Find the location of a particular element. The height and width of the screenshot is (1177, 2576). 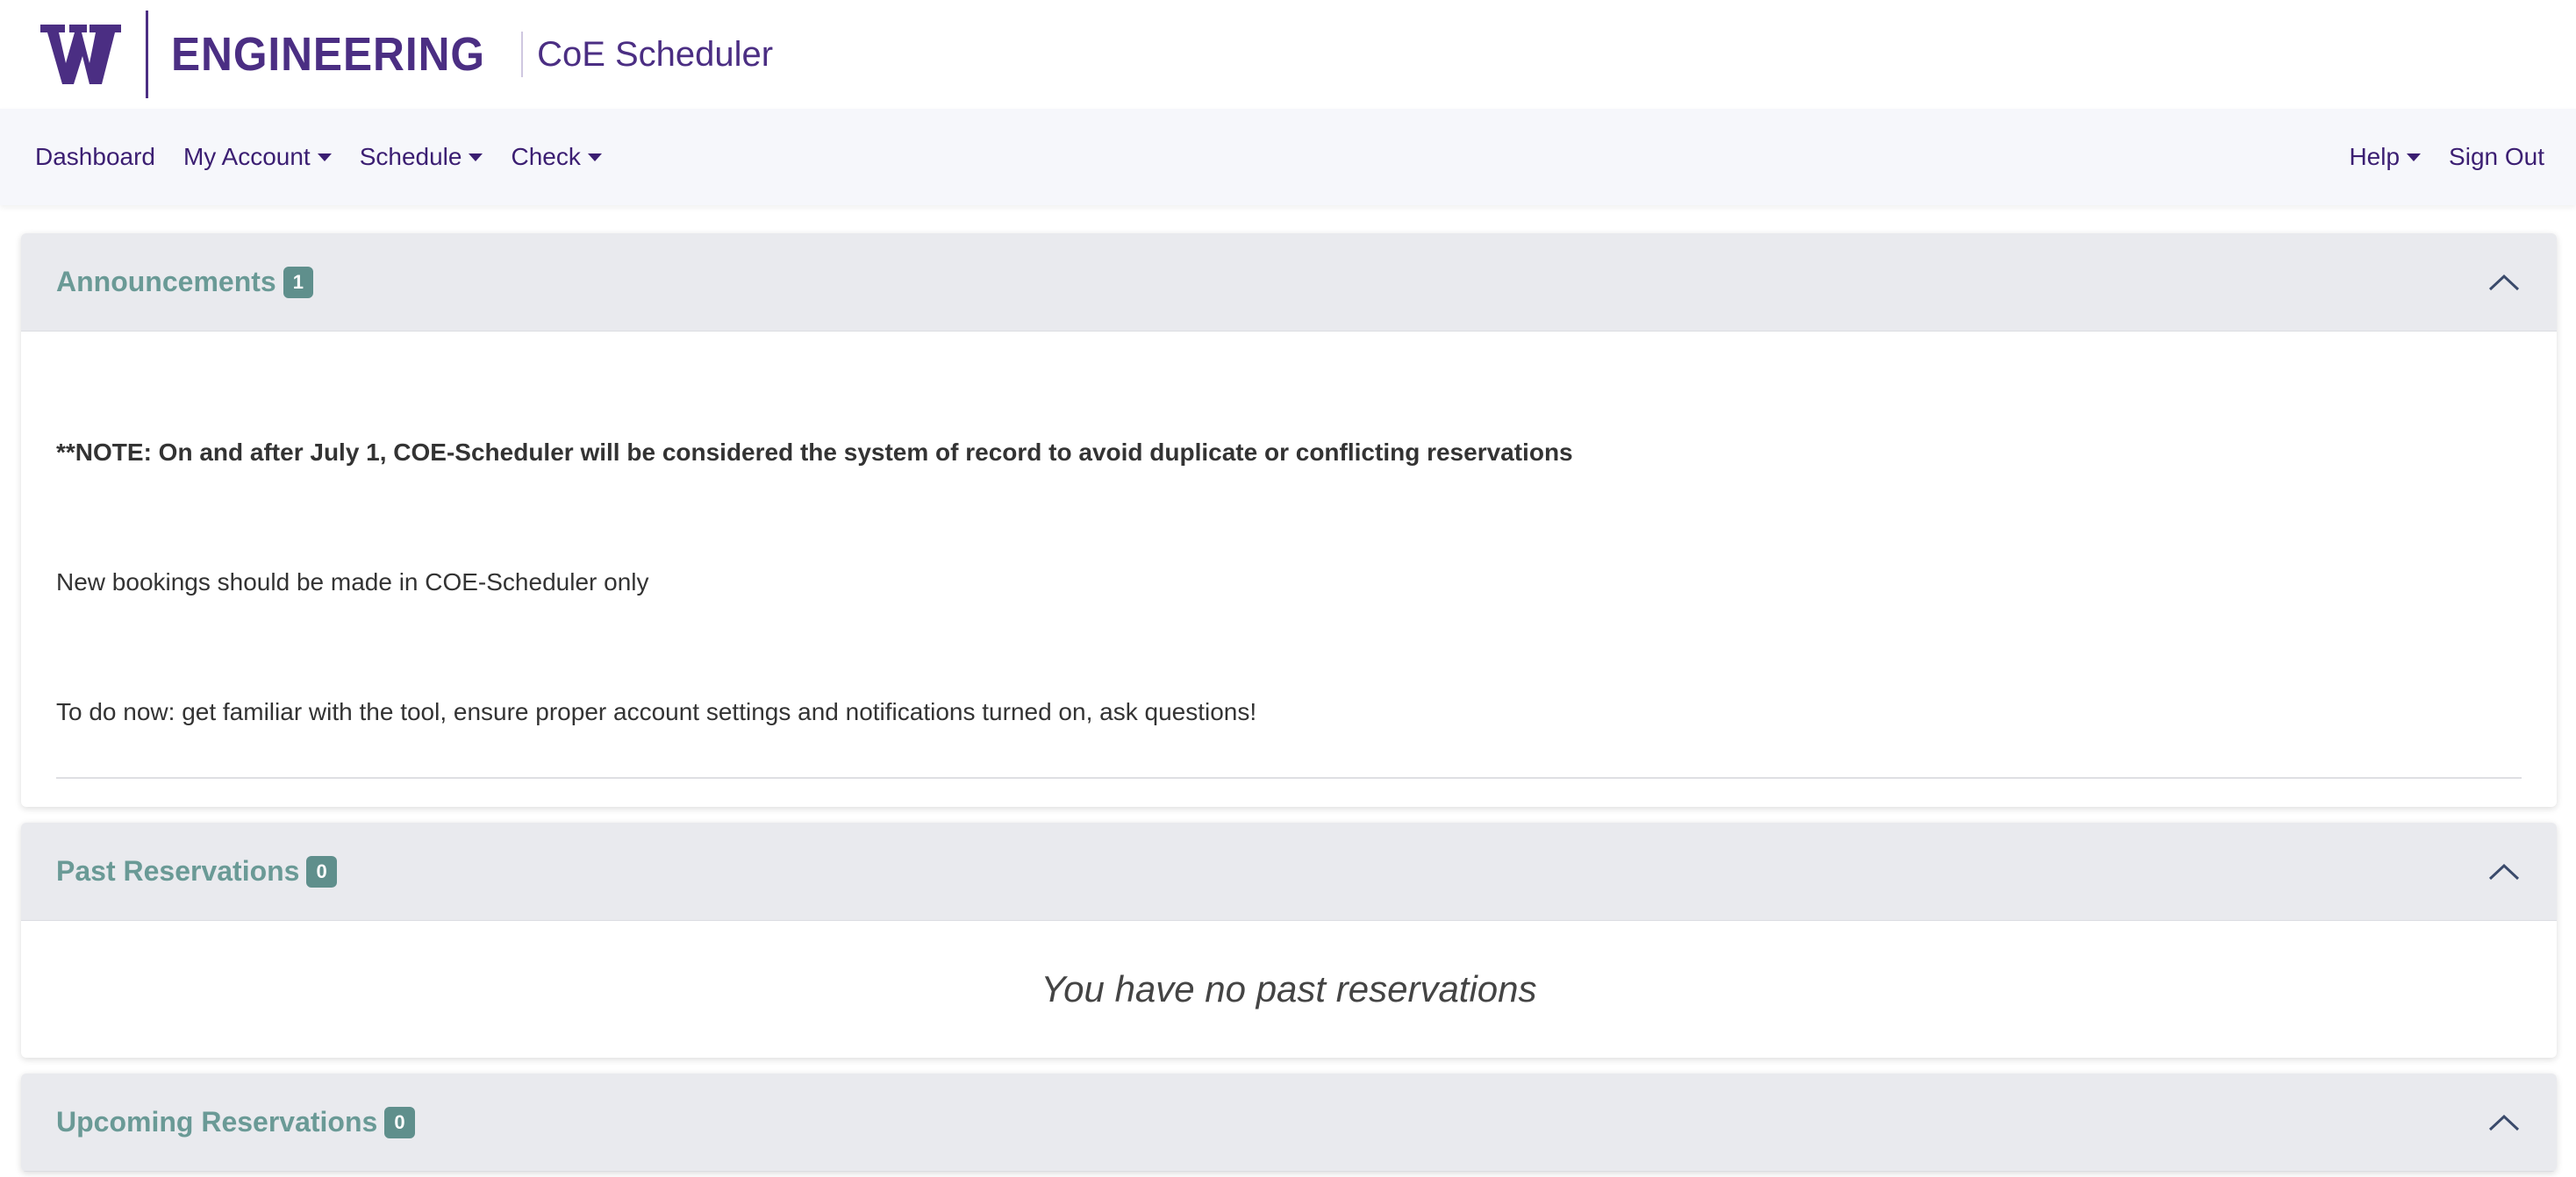

nav-schedule-label: Schedule is located at coordinates (410, 156).